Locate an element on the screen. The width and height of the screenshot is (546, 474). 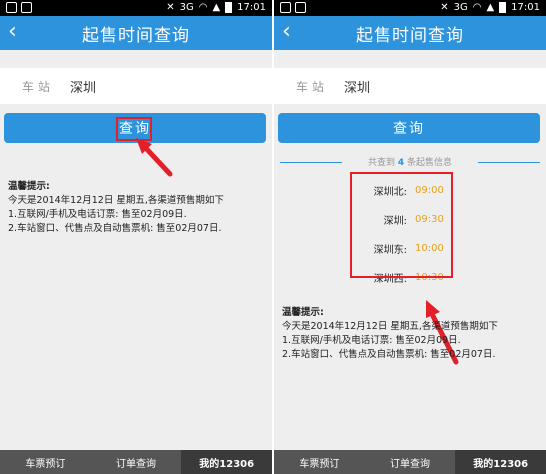
result-summary: 共查到 4 条起售信息 is located at coordinates (410, 162).